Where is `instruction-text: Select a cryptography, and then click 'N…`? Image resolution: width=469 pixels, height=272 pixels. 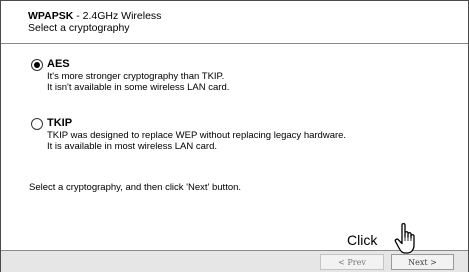
instruction-text: Select a cryptography, and then click 'N… is located at coordinates (135, 187).